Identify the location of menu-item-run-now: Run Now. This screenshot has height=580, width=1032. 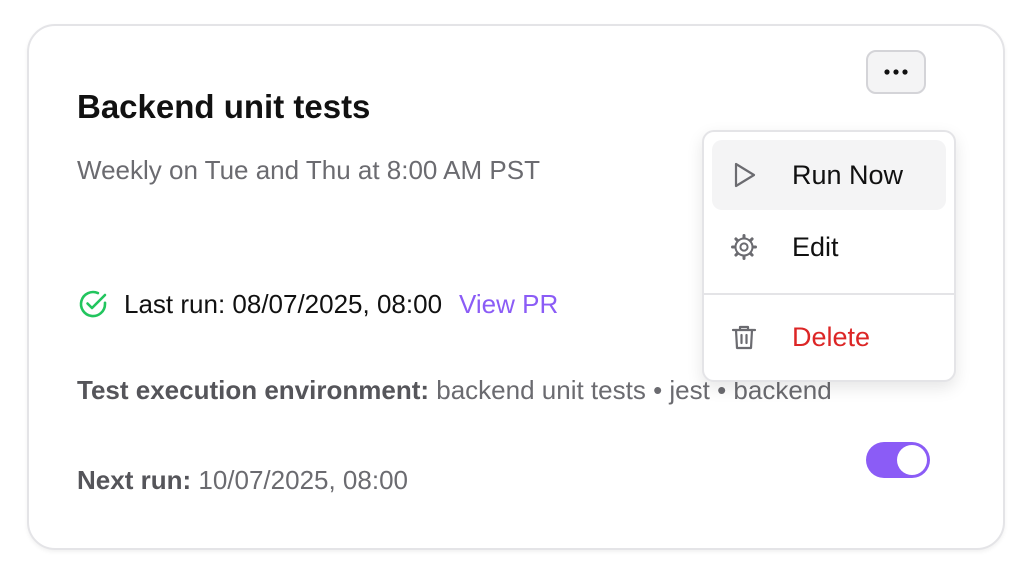
(829, 175).